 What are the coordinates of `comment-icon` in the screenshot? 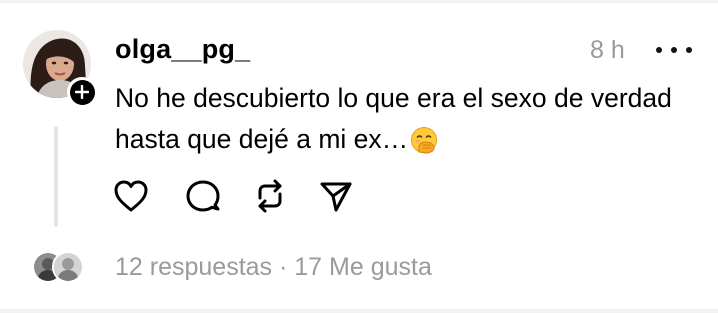 It's located at (203, 196).